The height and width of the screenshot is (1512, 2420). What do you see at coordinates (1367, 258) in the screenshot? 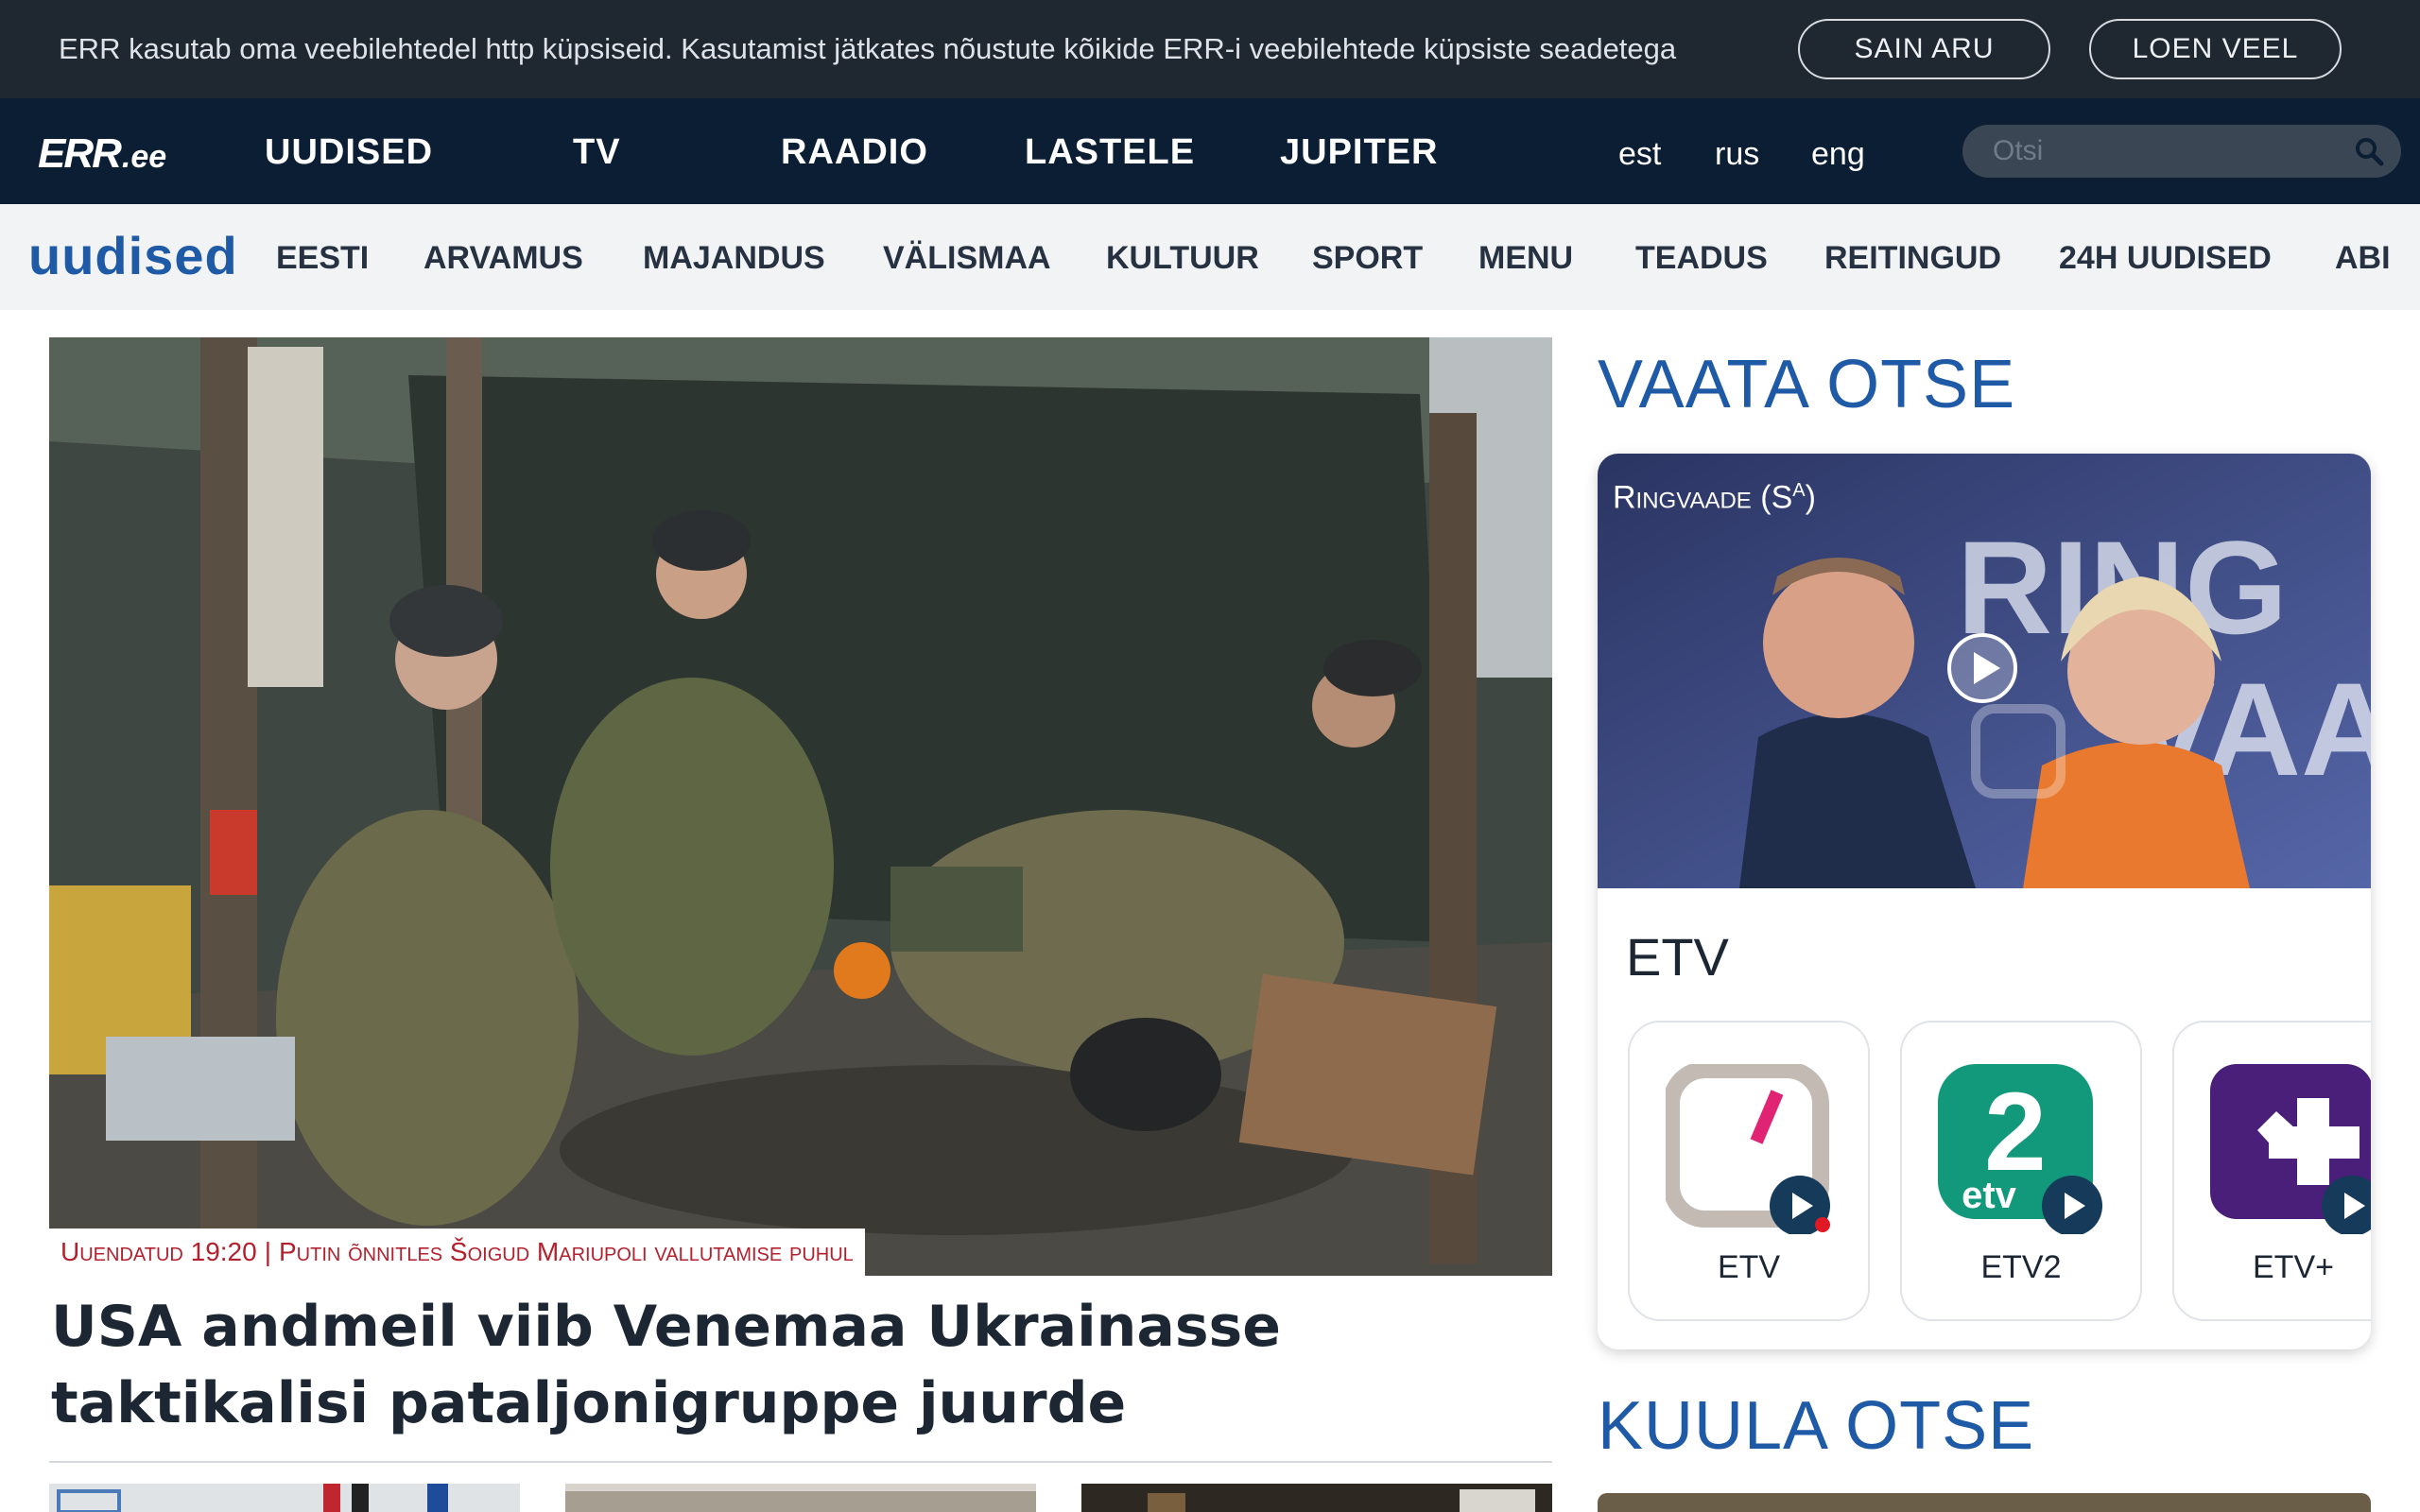
I see `subnav-item-sport: SPORT` at bounding box center [1367, 258].